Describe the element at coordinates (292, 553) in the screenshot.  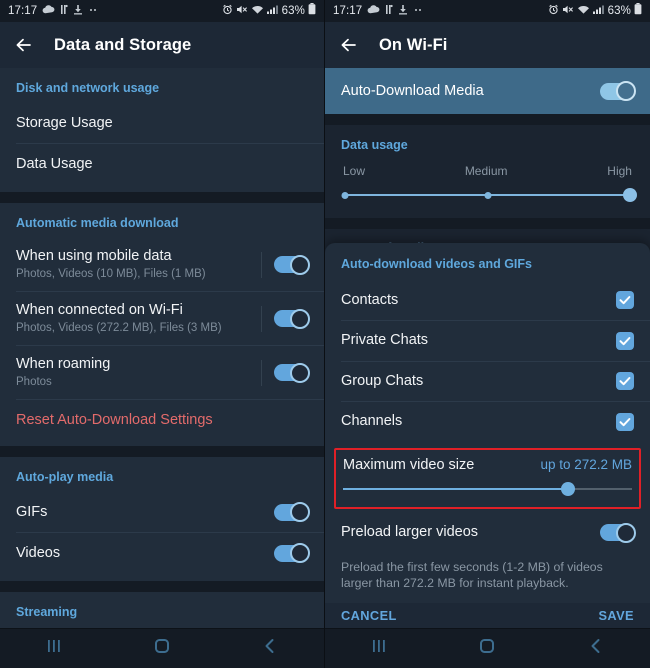
I see `toggle-videos` at that location.